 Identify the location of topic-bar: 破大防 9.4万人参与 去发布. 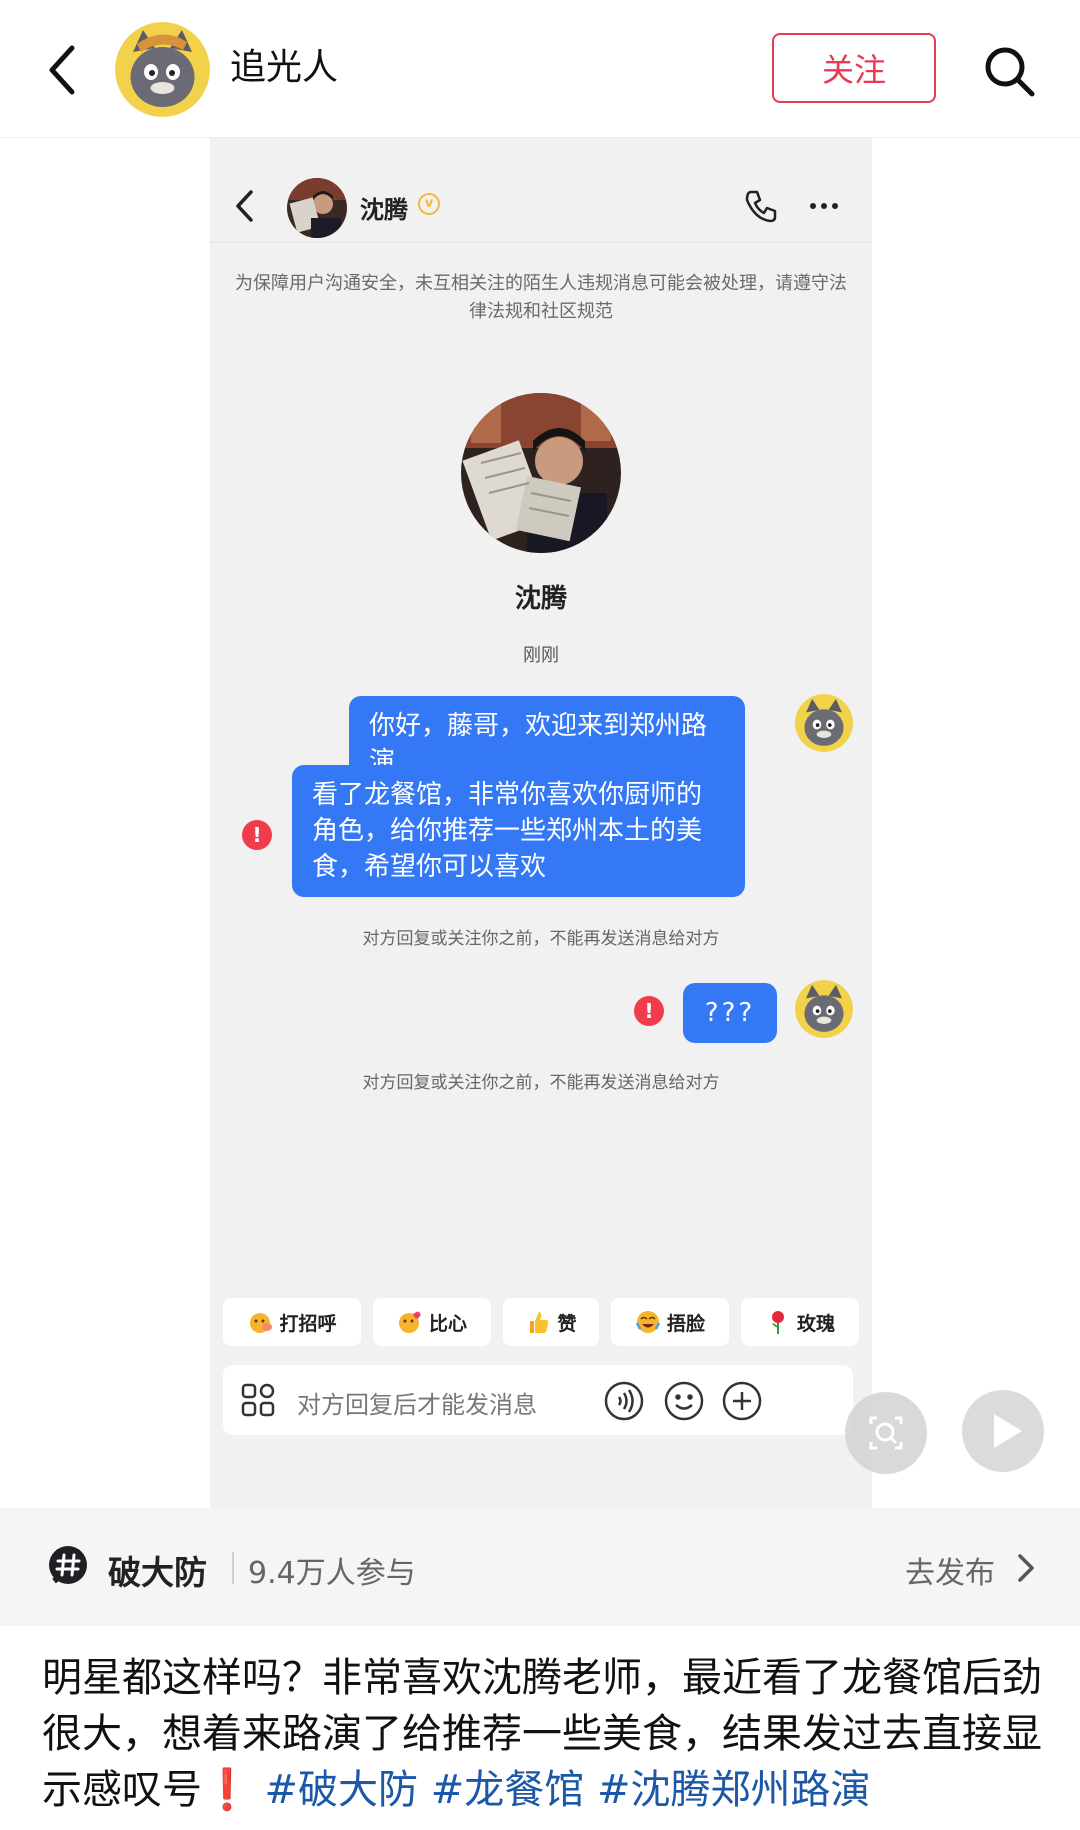
(540, 1567).